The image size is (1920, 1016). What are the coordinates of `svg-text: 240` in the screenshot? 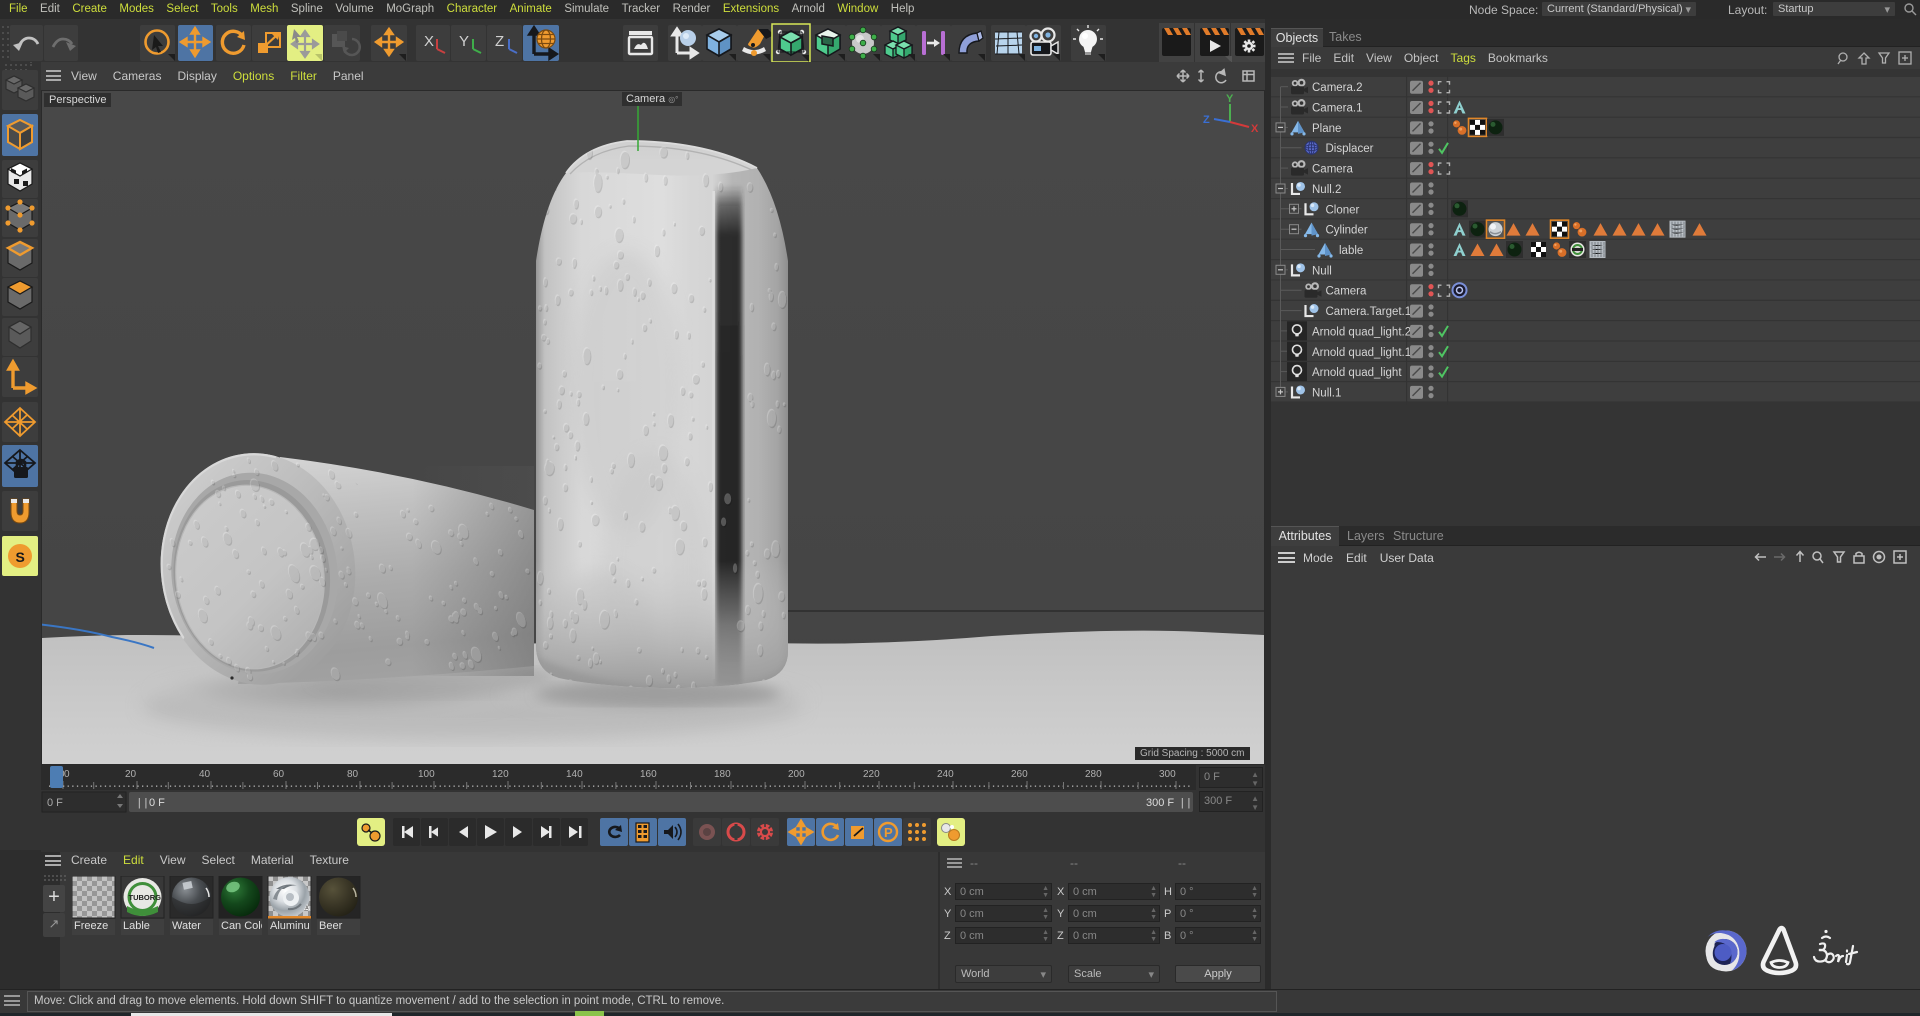 It's located at (945, 774).